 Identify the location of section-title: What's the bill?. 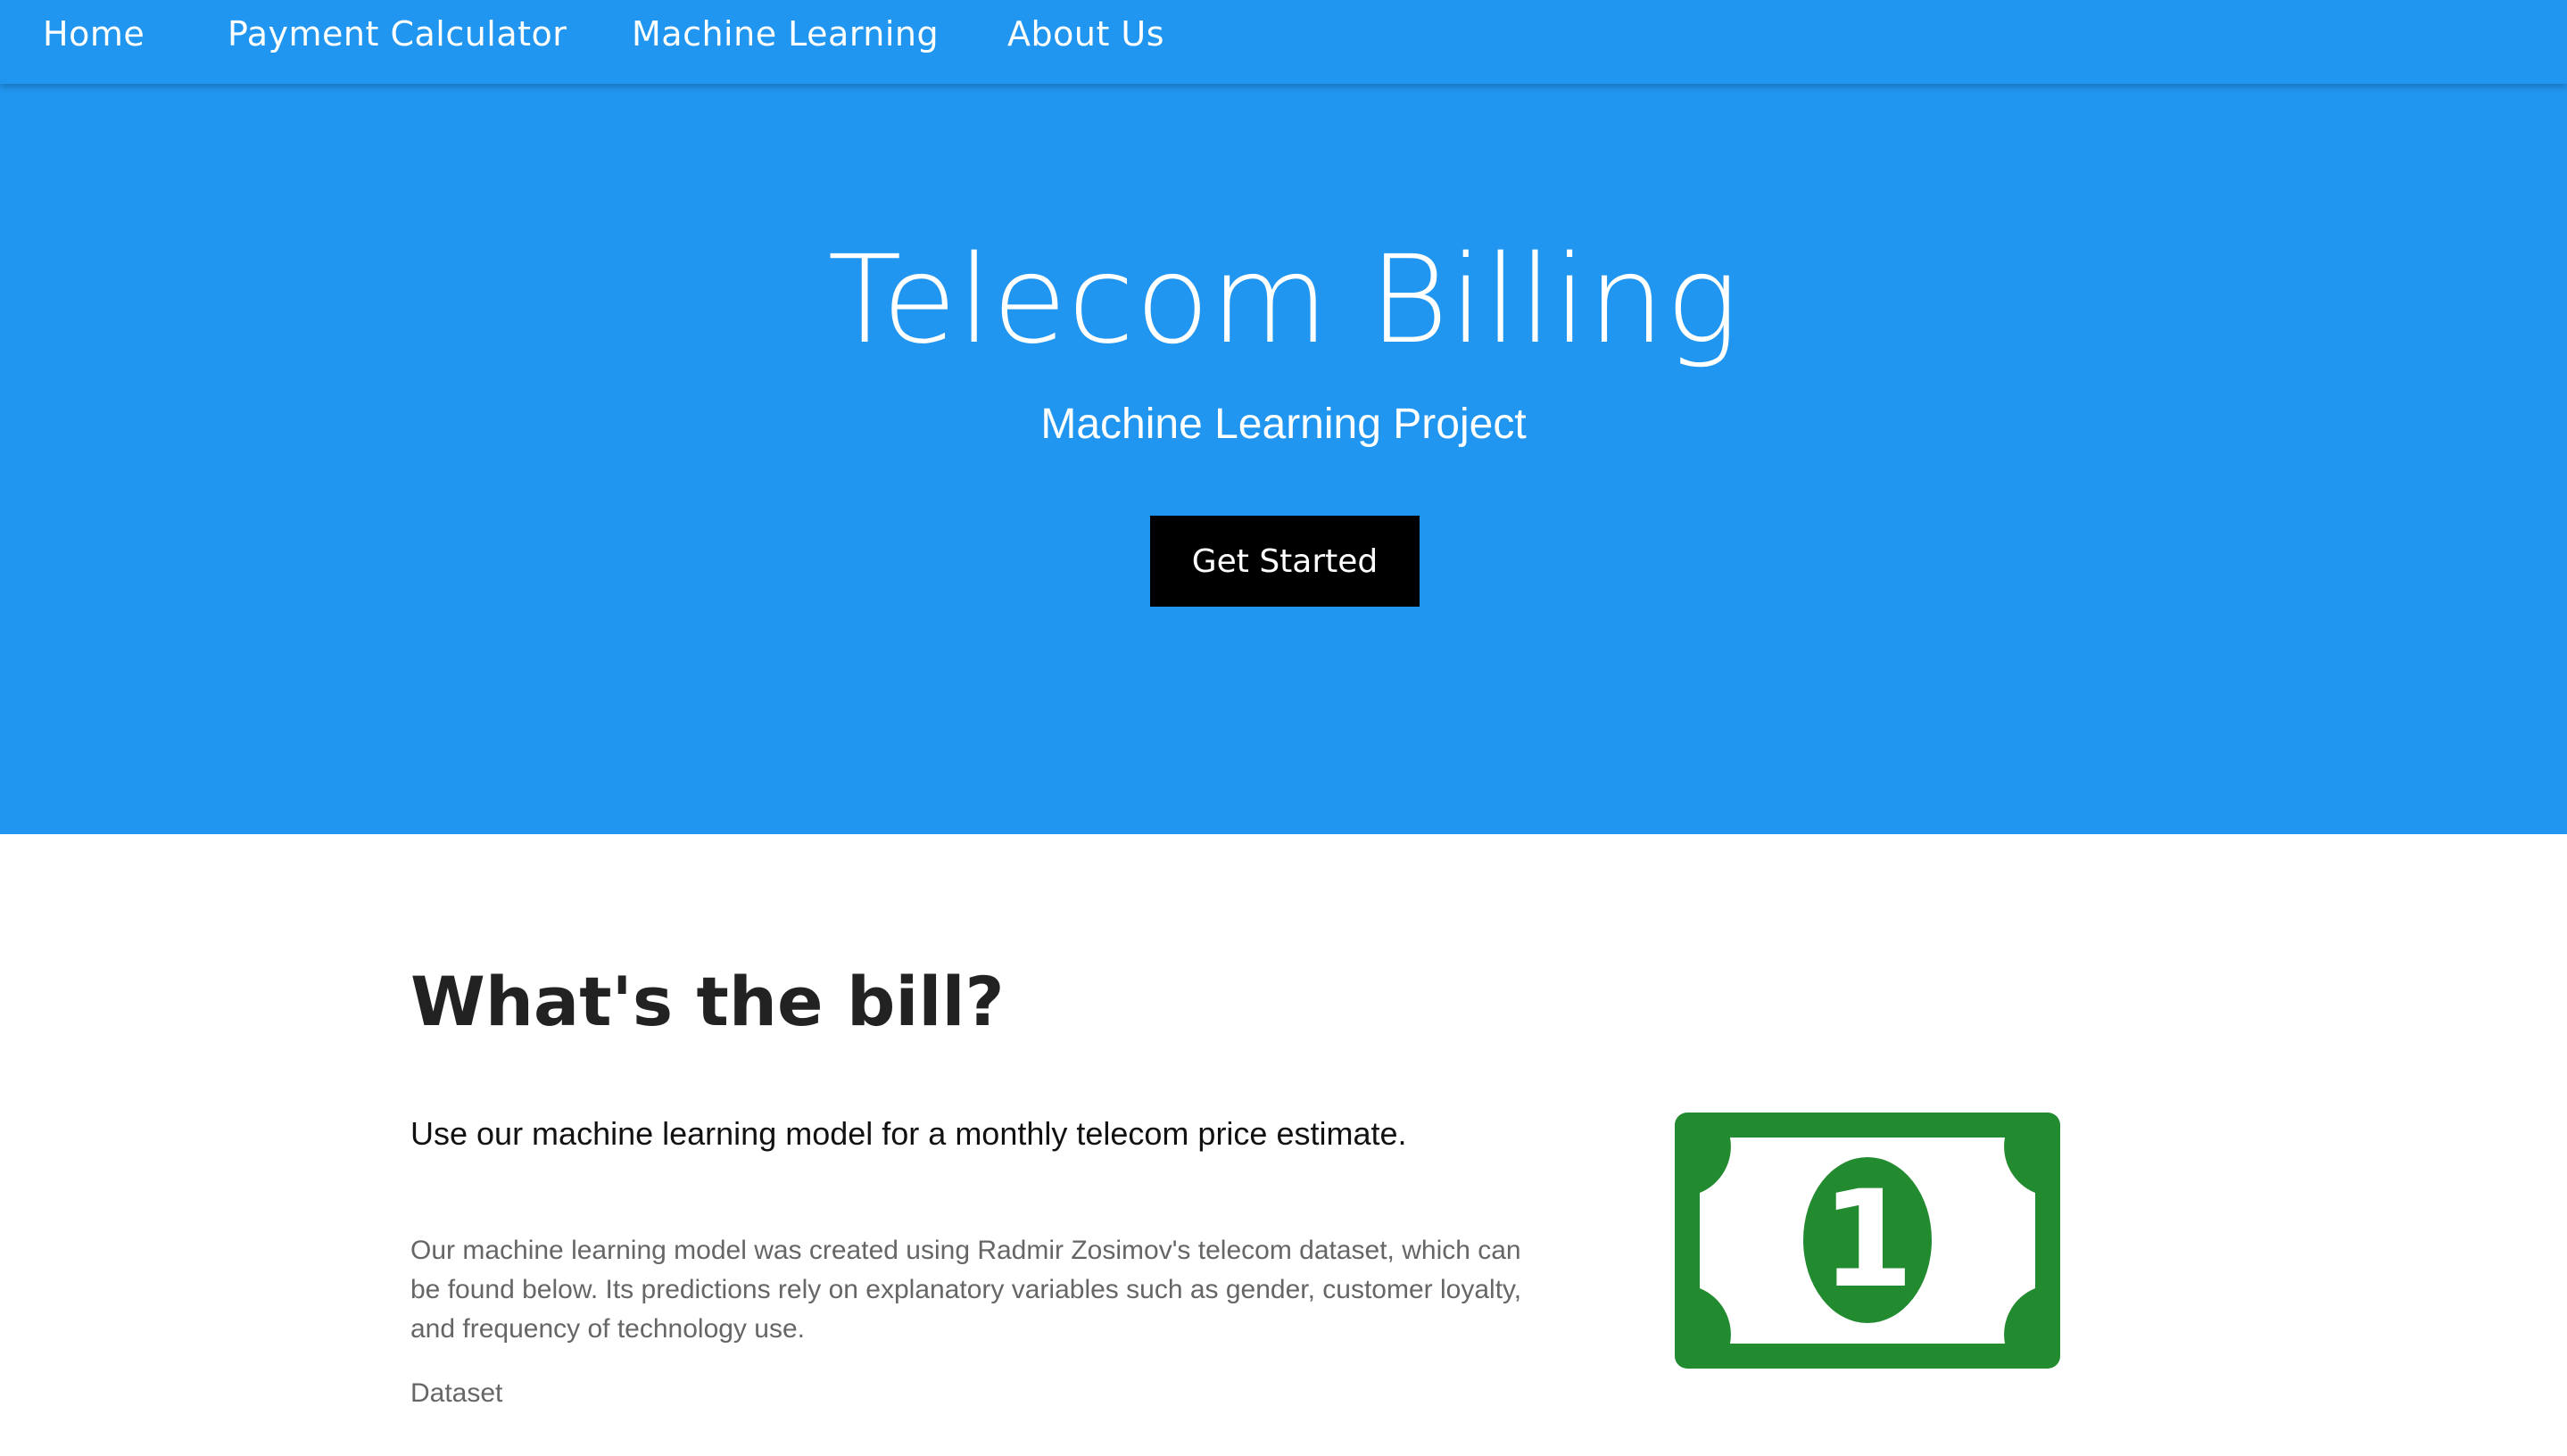
(707, 1002).